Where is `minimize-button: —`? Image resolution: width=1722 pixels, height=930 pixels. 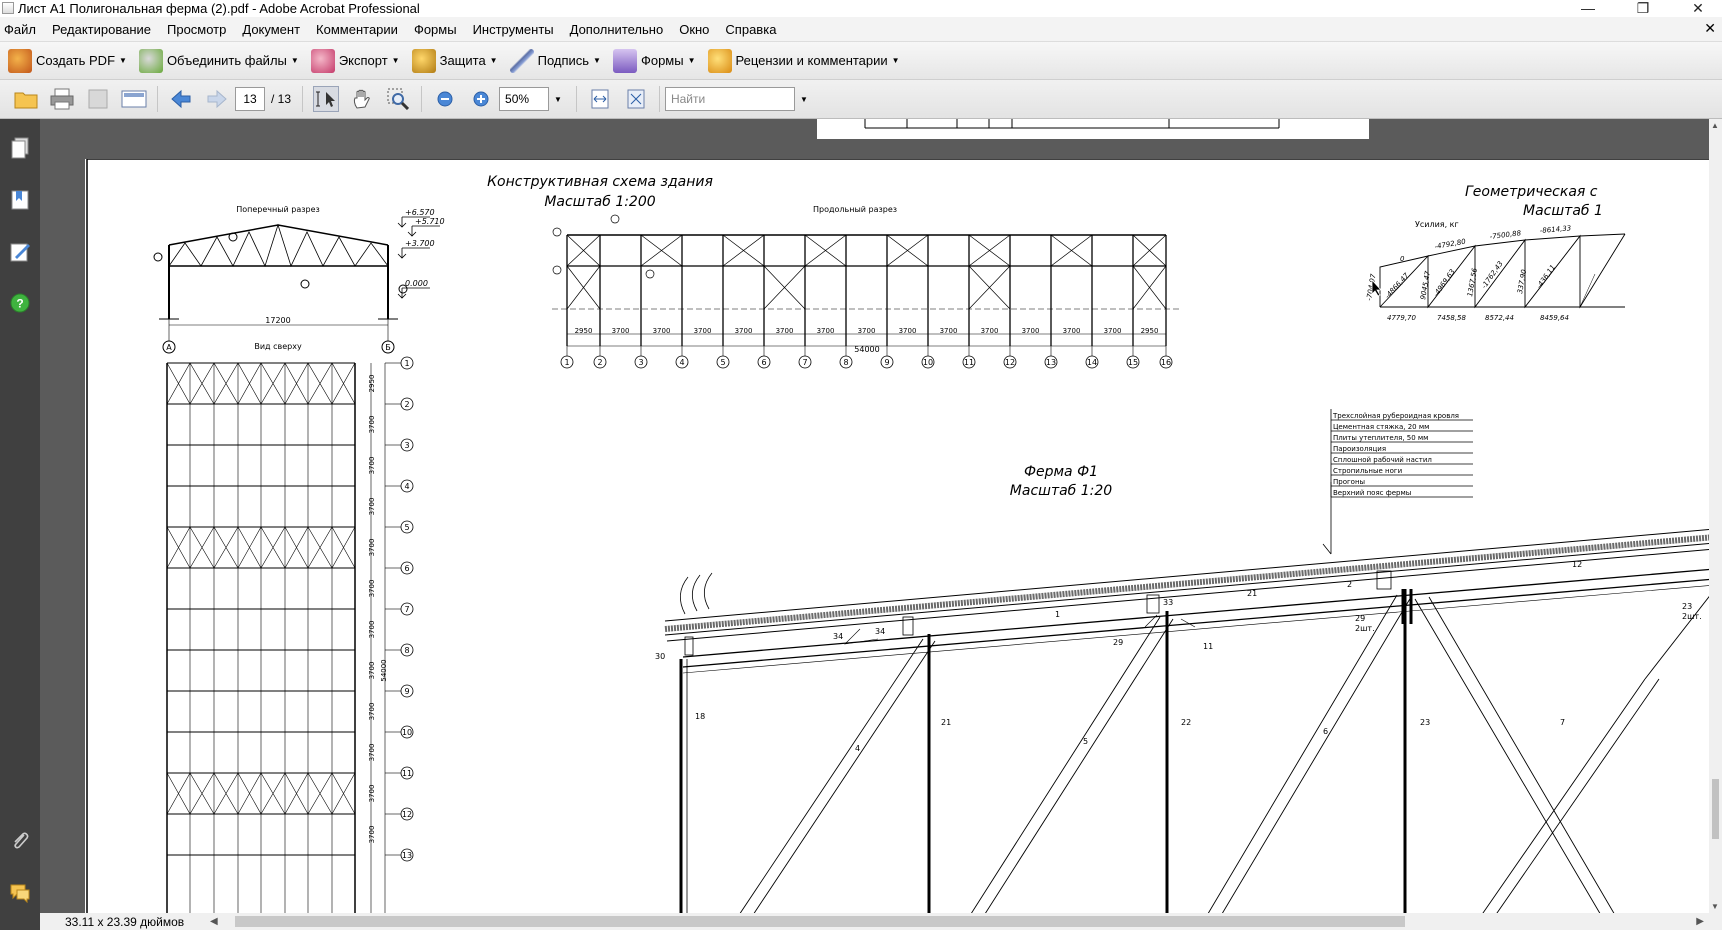
minimize-button: — is located at coordinates (1588, 8).